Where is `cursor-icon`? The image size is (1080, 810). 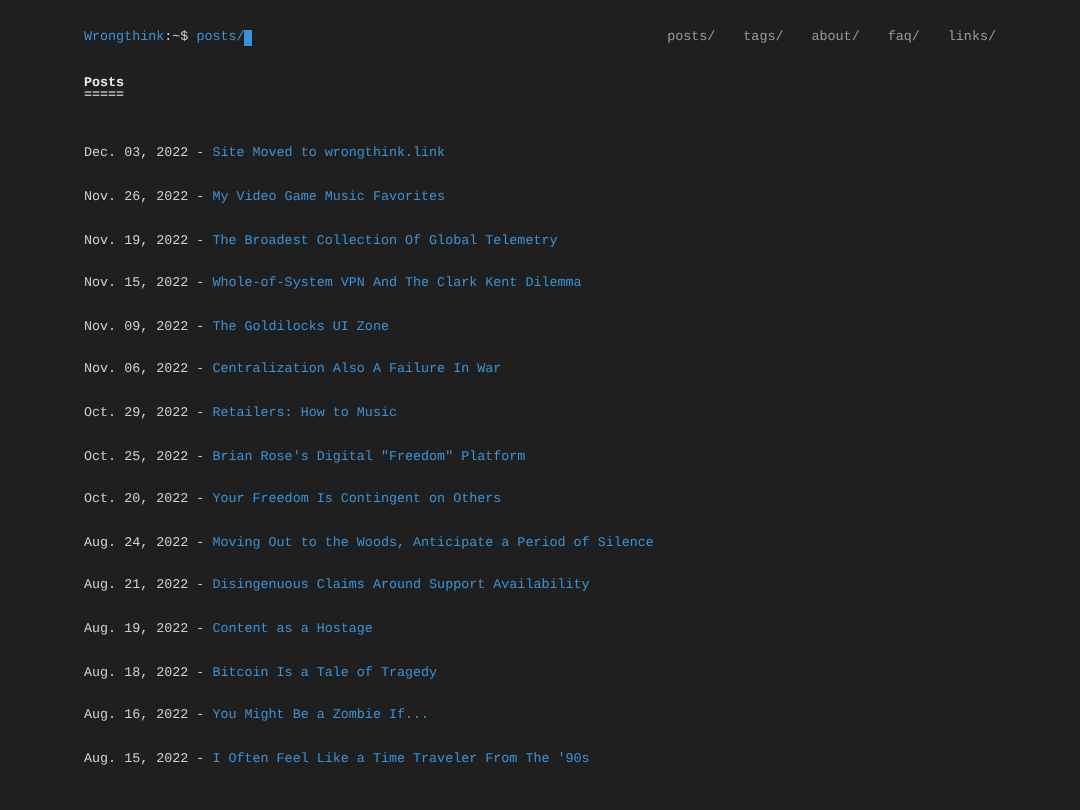
cursor-icon is located at coordinates (248, 38).